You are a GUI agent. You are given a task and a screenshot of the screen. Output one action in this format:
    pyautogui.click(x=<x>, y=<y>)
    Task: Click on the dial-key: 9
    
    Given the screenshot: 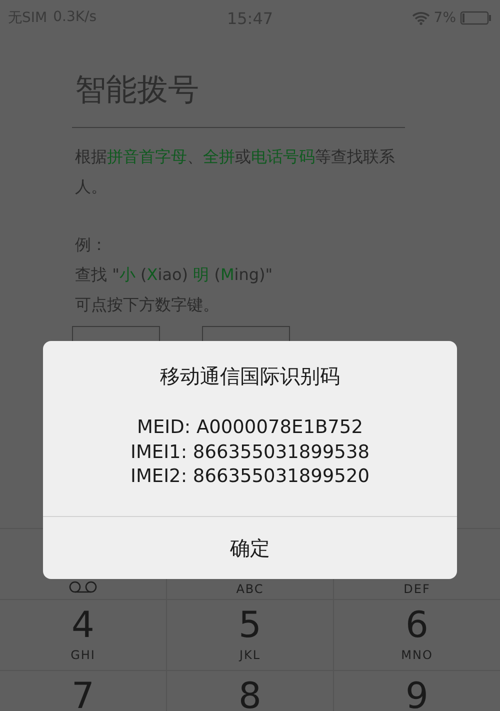 What is the action you would take?
    pyautogui.click(x=416, y=691)
    